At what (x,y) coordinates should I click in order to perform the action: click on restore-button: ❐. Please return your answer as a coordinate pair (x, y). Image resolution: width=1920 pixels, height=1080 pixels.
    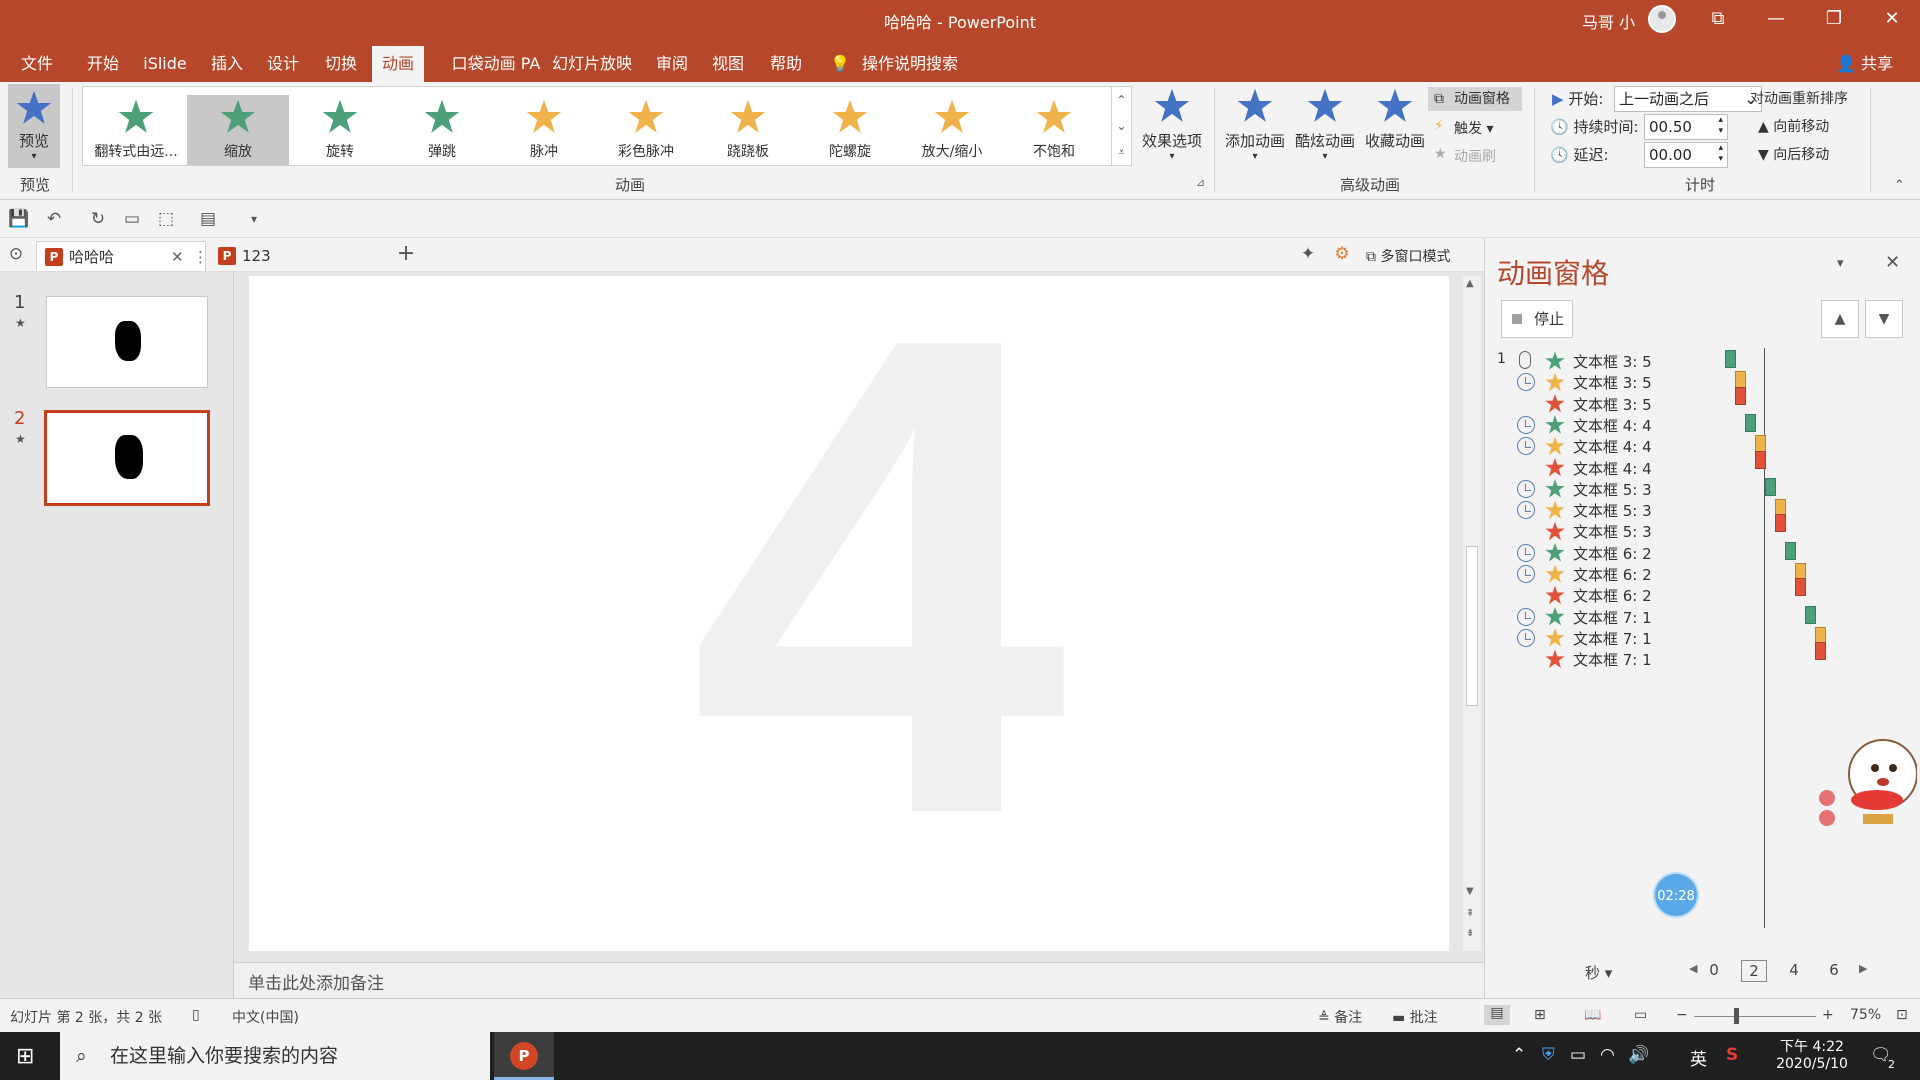
    Looking at the image, I should click on (1834, 19).